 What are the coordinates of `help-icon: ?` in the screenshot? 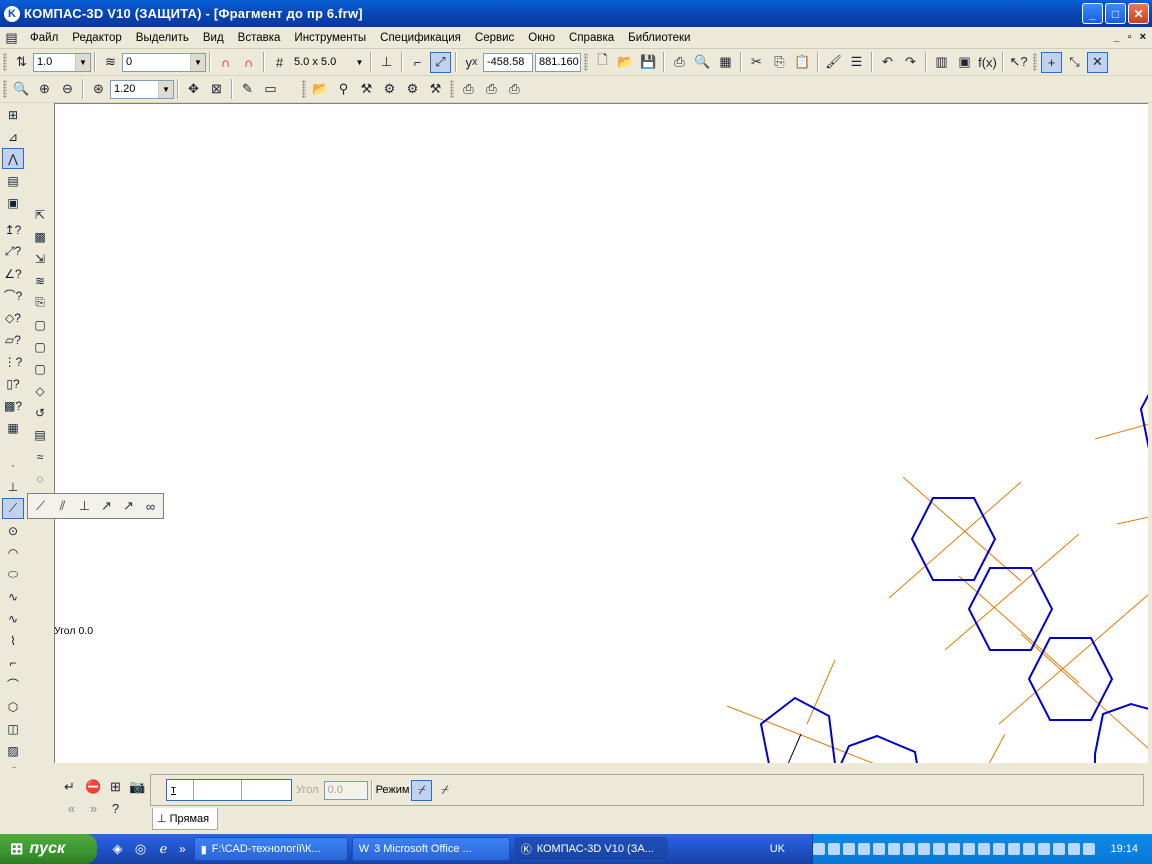 It's located at (115, 808).